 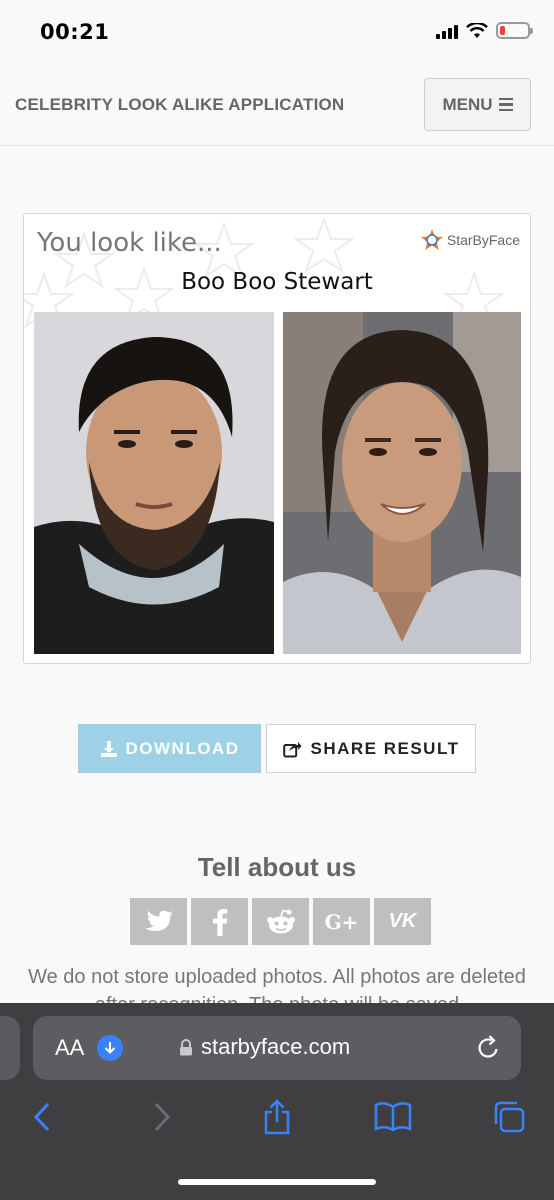 I want to click on app-title: CELEBRITY LOOK ALIKE APPLICATION, so click(x=180, y=104).